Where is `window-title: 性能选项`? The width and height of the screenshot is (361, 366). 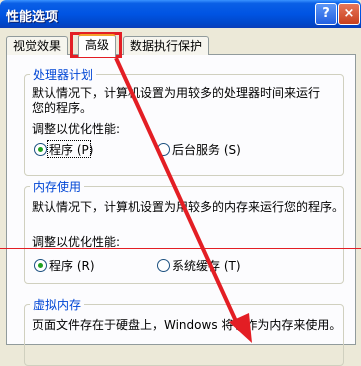 window-title: 性能选项 is located at coordinates (32, 17).